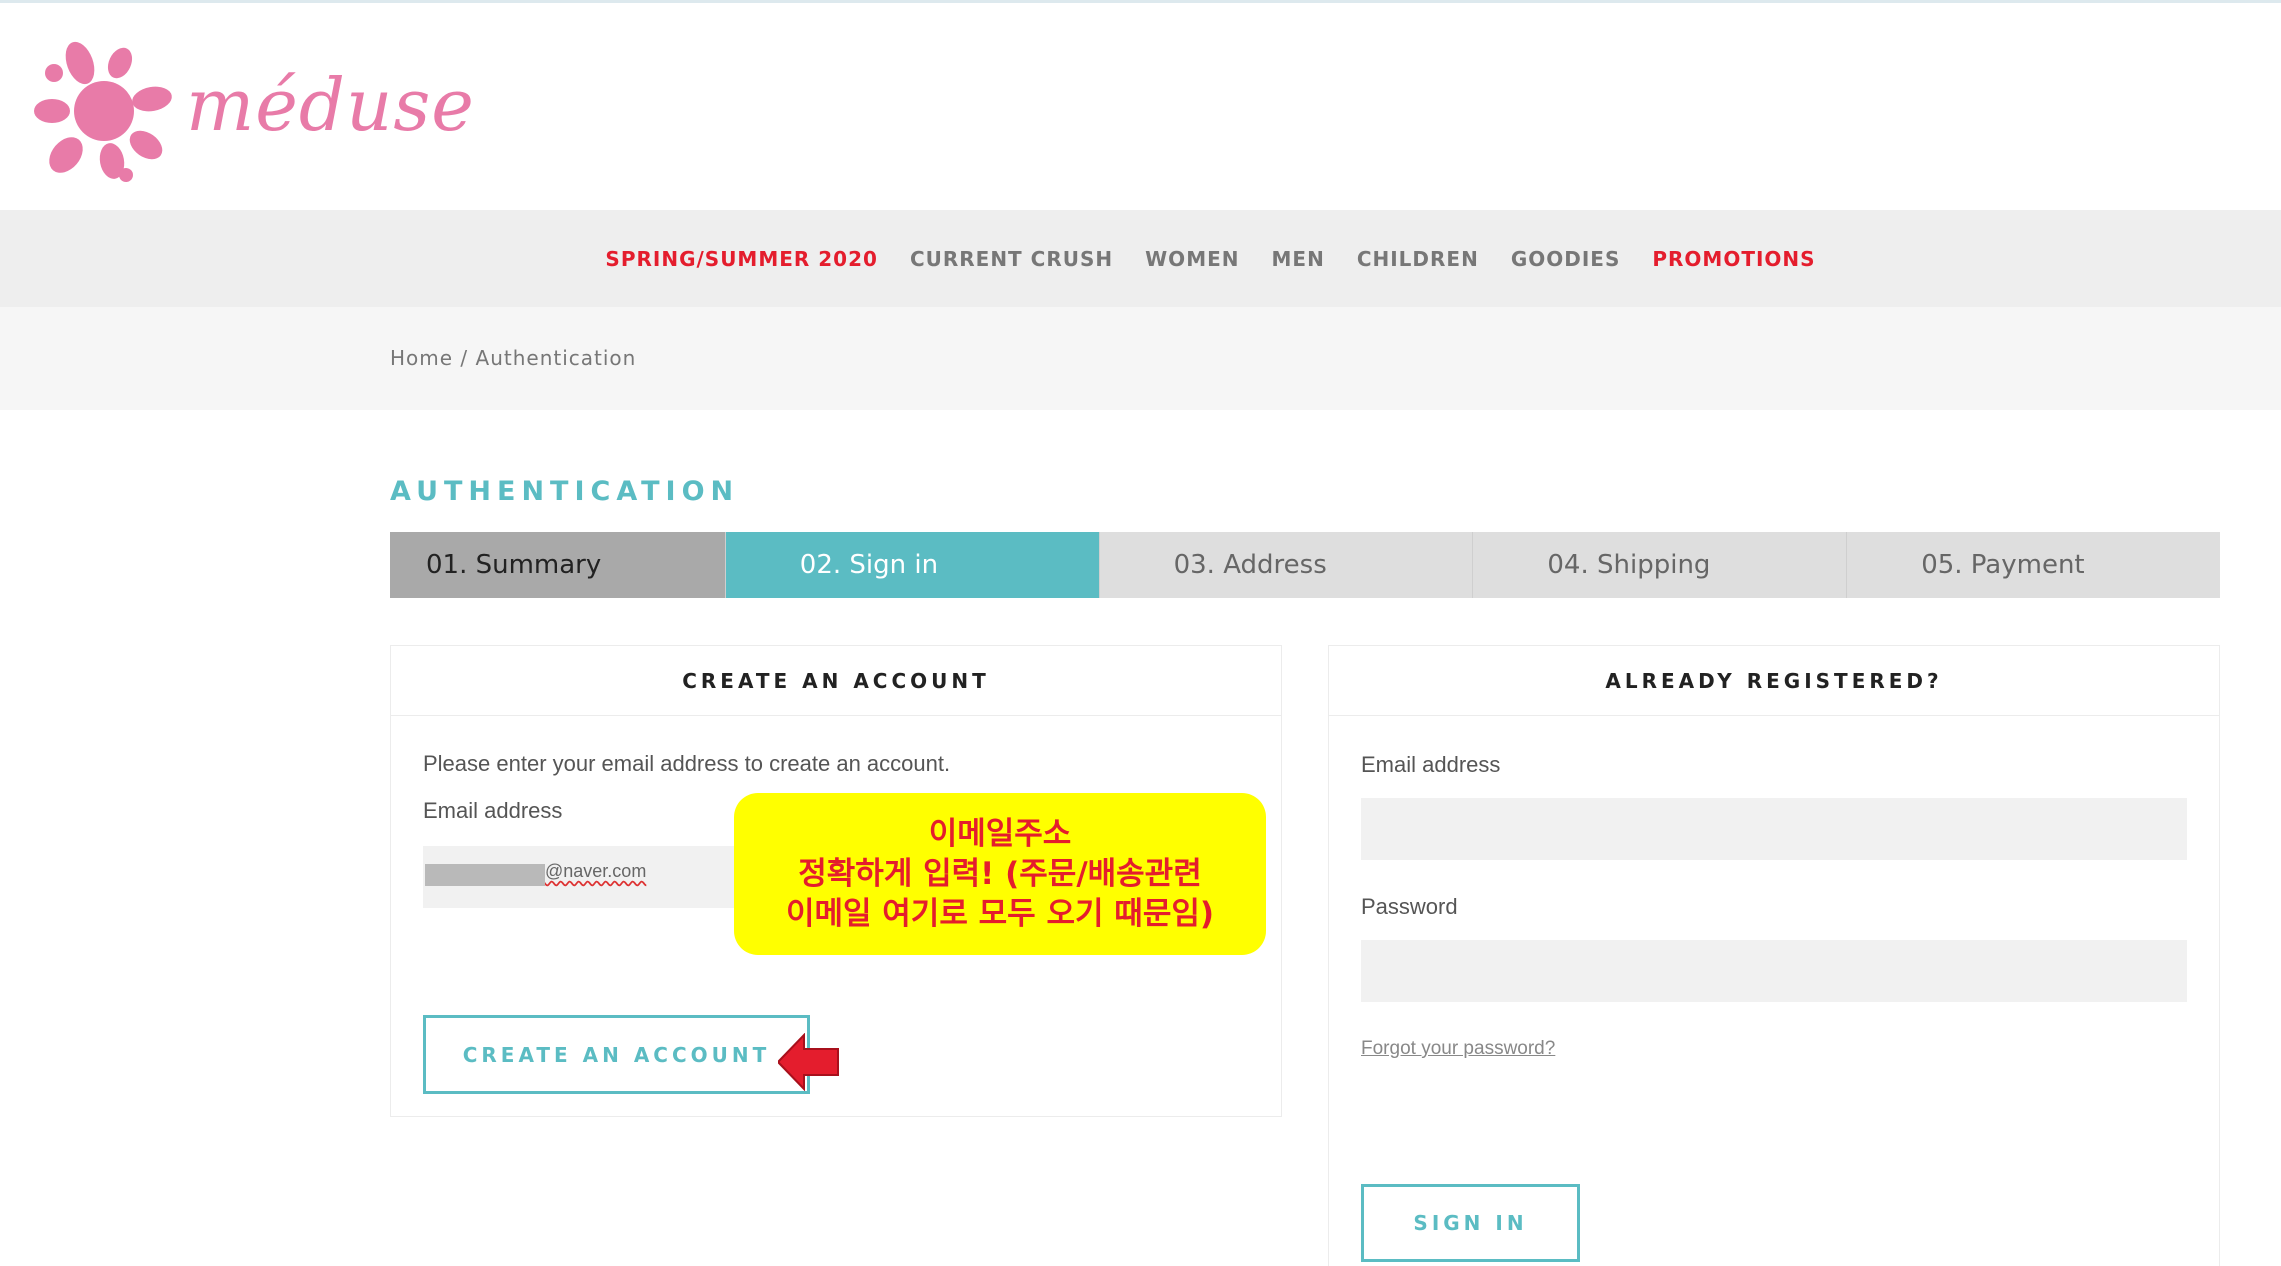 Image resolution: width=2281 pixels, height=1266 pixels. I want to click on step-shipping: 04. Shipping, so click(1660, 565).